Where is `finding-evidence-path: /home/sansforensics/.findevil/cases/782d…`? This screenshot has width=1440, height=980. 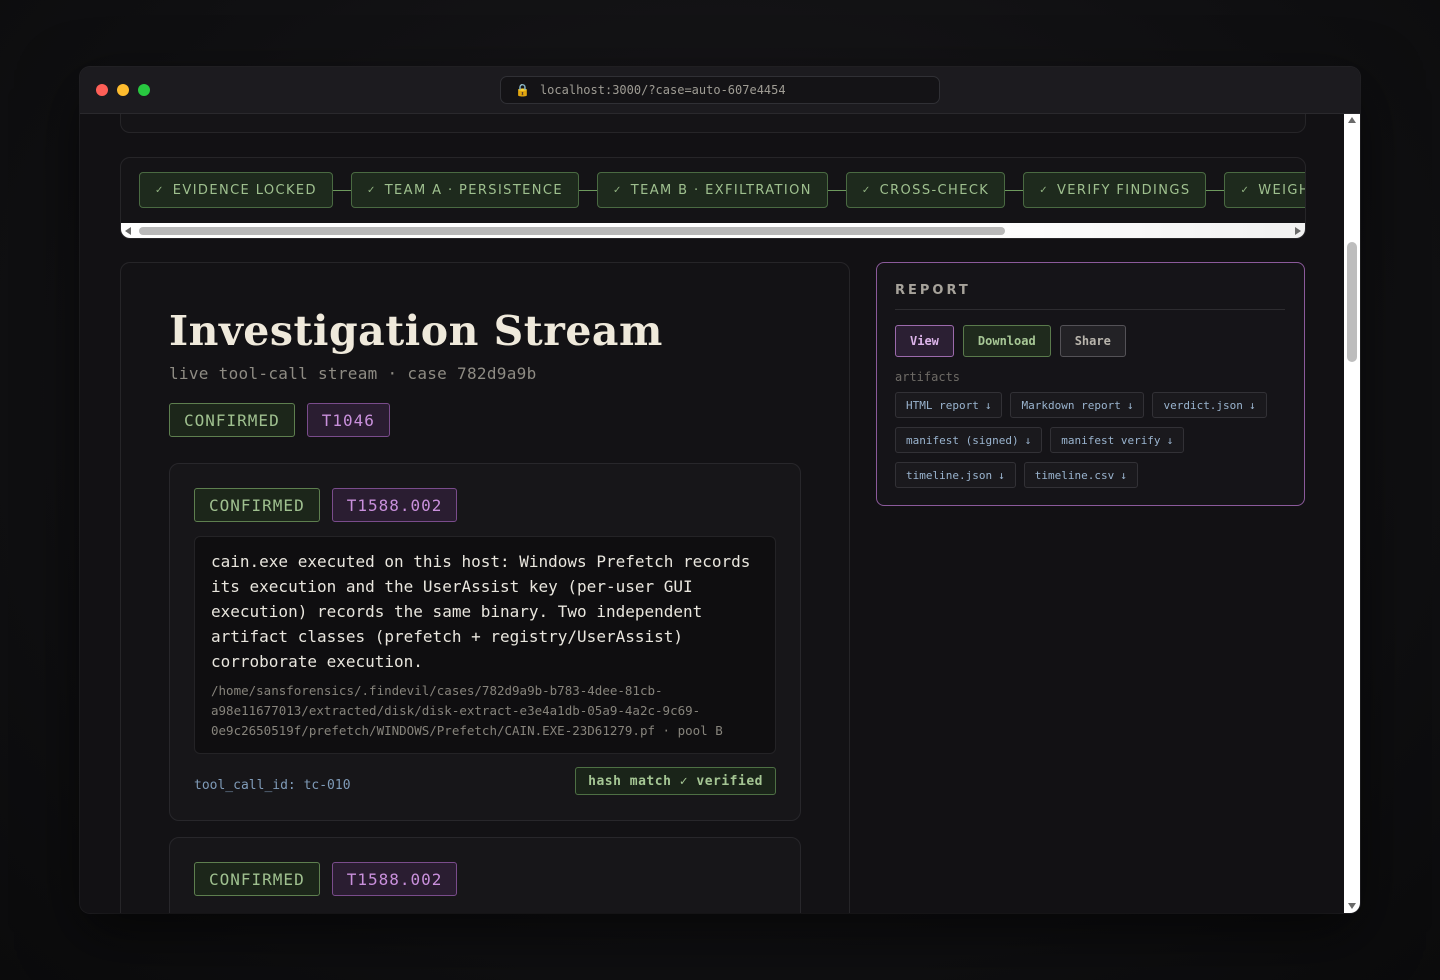 finding-evidence-path: /home/sansforensics/.findevil/cases/782d… is located at coordinates (487, 711).